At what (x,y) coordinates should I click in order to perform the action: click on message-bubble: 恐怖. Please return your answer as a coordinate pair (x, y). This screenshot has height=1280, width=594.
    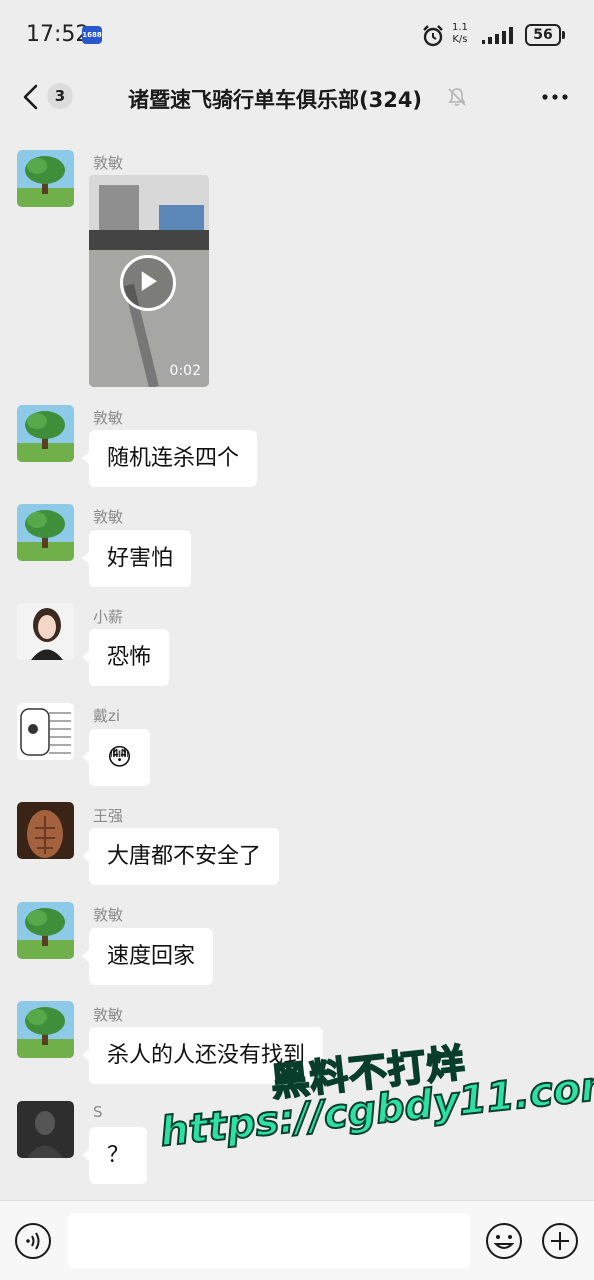
    Looking at the image, I should click on (125, 657).